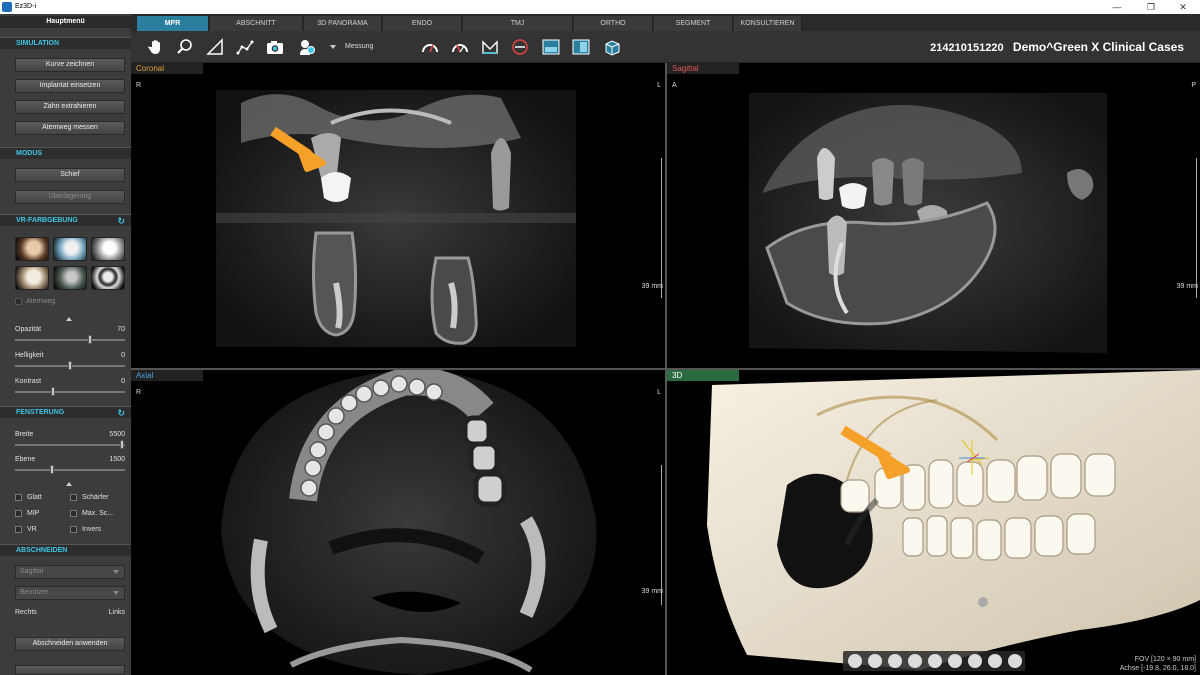 Image resolution: width=1200 pixels, height=675 pixels. What do you see at coordinates (1098, 47) in the screenshot?
I see `patient-name: Demo^Green X Clinical Cases` at bounding box center [1098, 47].